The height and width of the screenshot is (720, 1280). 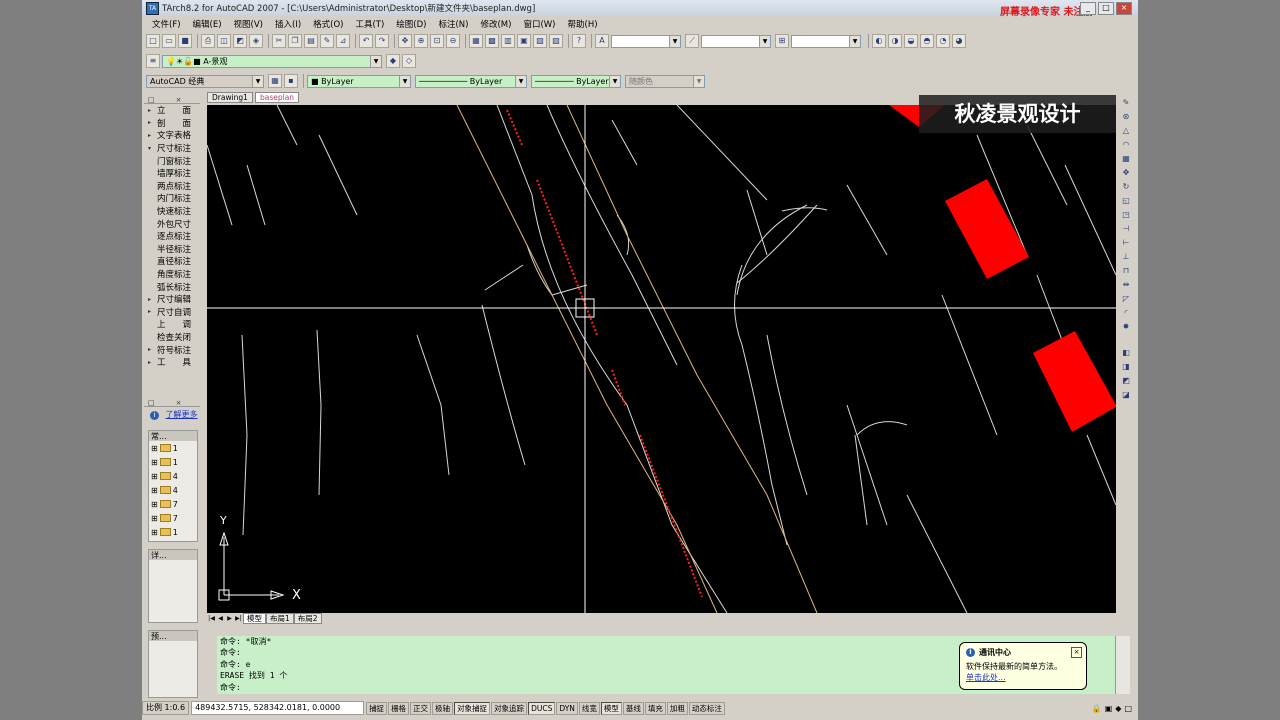 What do you see at coordinates (1126, 215) in the screenshot?
I see `stretch-icon: ◳` at bounding box center [1126, 215].